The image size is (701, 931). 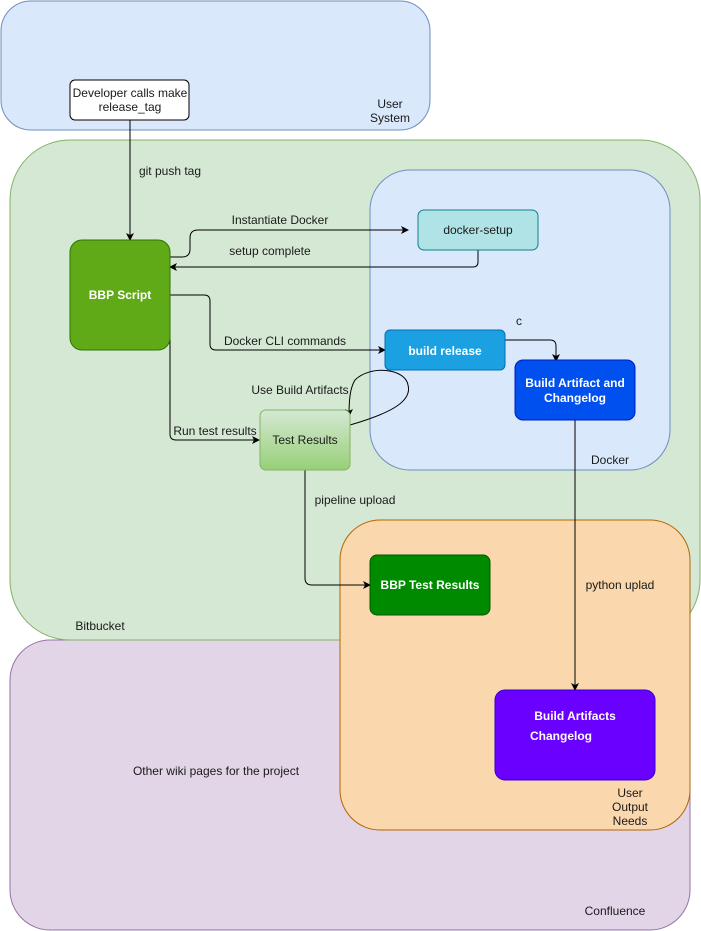 What do you see at coordinates (629, 793) in the screenshot?
I see `user-output-label-1: User` at bounding box center [629, 793].